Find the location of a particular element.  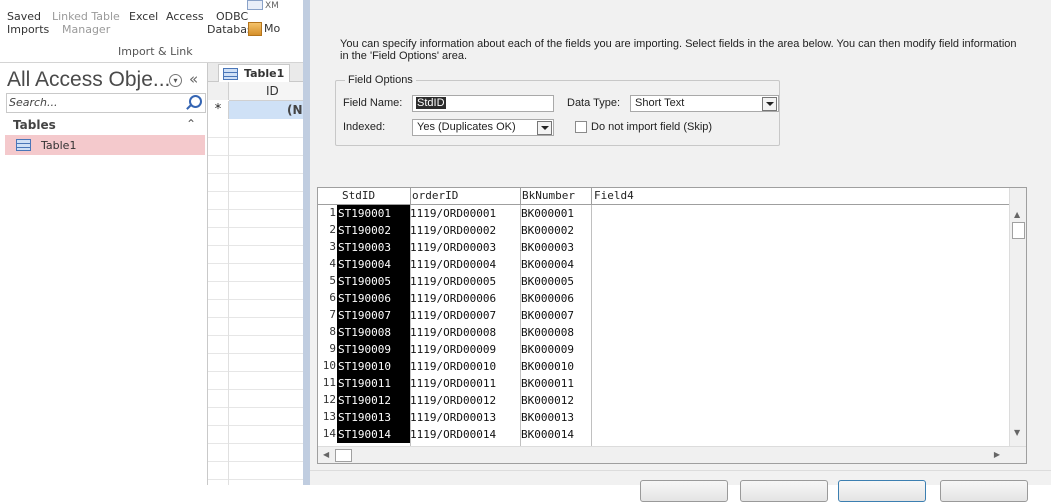

orderid-cell: 1119/ORD00005 is located at coordinates (453, 281).